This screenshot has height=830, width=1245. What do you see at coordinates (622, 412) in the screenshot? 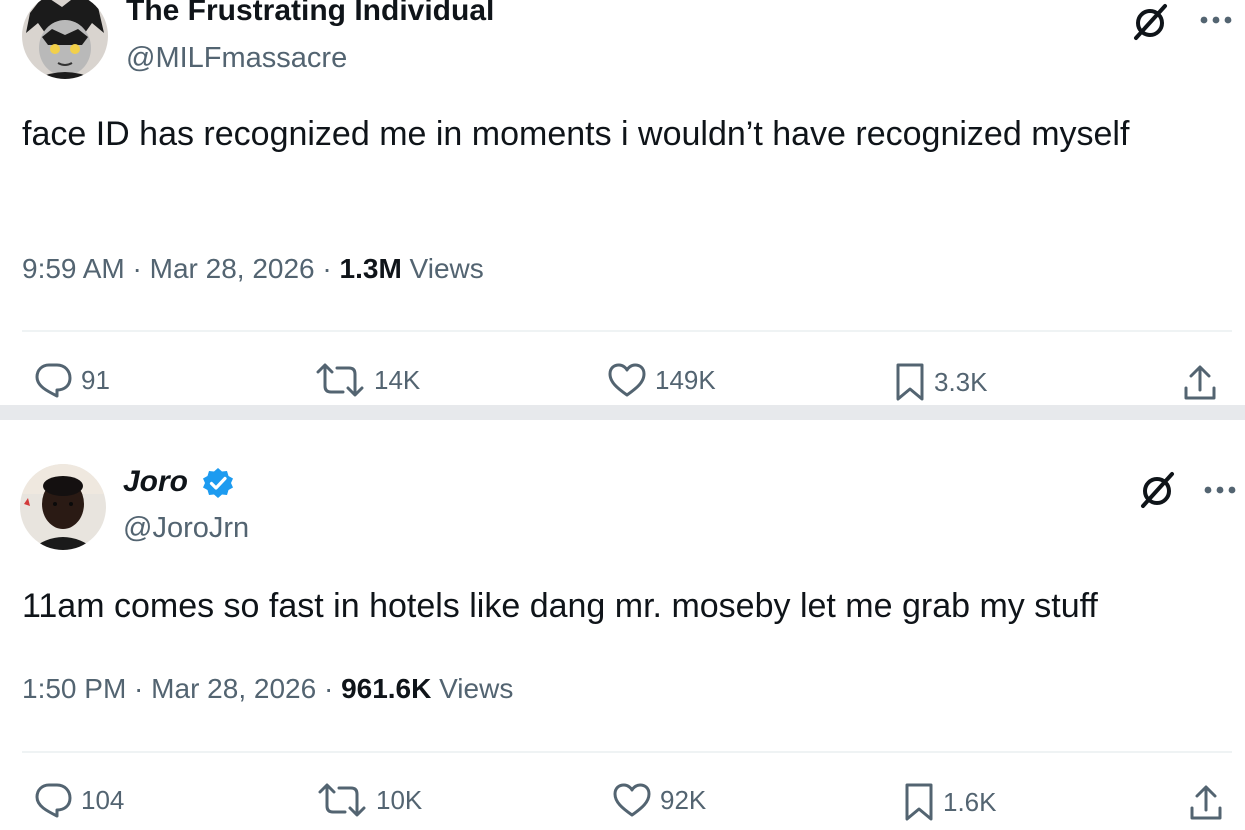
I see `tweet-separator` at bounding box center [622, 412].